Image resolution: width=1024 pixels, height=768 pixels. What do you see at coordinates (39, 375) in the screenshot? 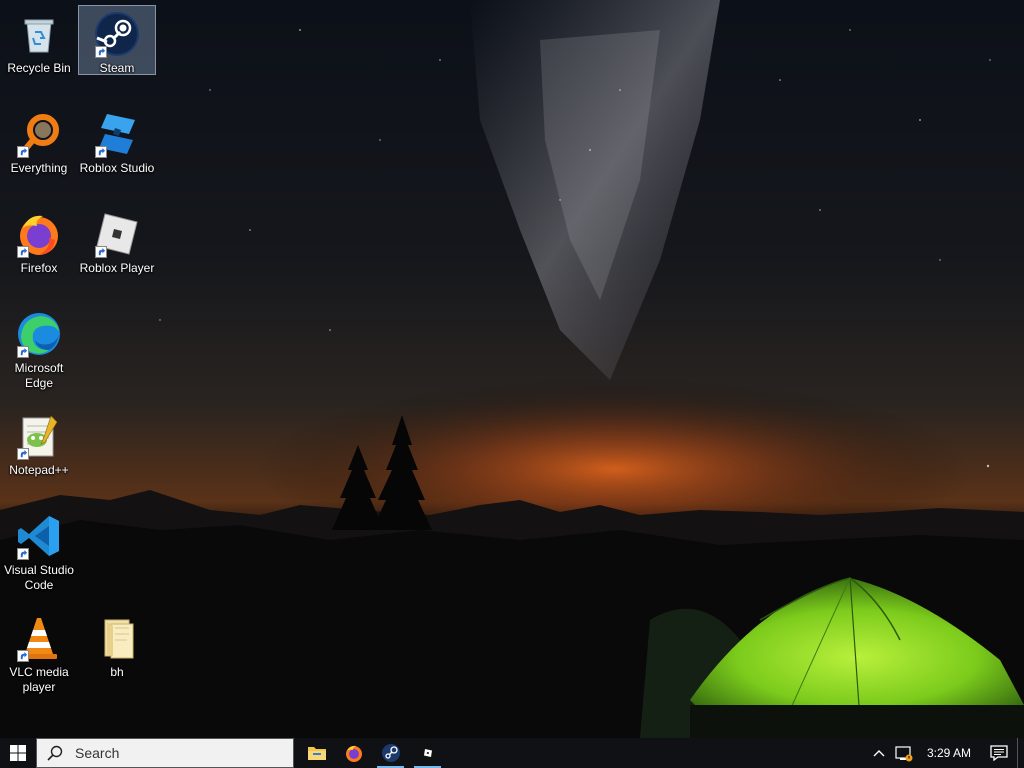
I see `icon-label: Microsoft Edge` at bounding box center [39, 375].